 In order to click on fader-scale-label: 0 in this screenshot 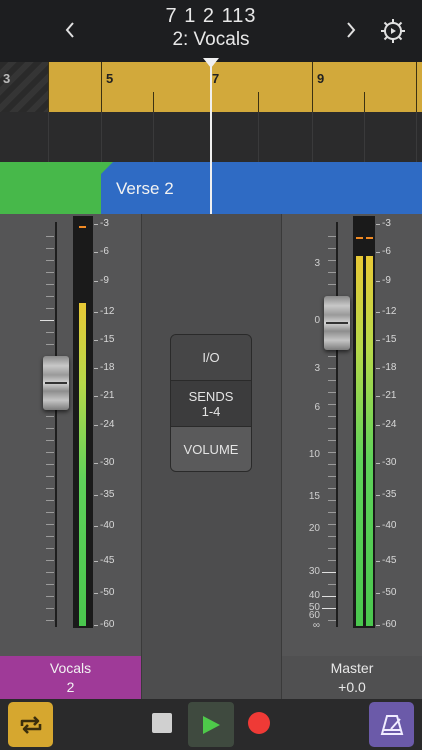, I will do `click(317, 320)`.